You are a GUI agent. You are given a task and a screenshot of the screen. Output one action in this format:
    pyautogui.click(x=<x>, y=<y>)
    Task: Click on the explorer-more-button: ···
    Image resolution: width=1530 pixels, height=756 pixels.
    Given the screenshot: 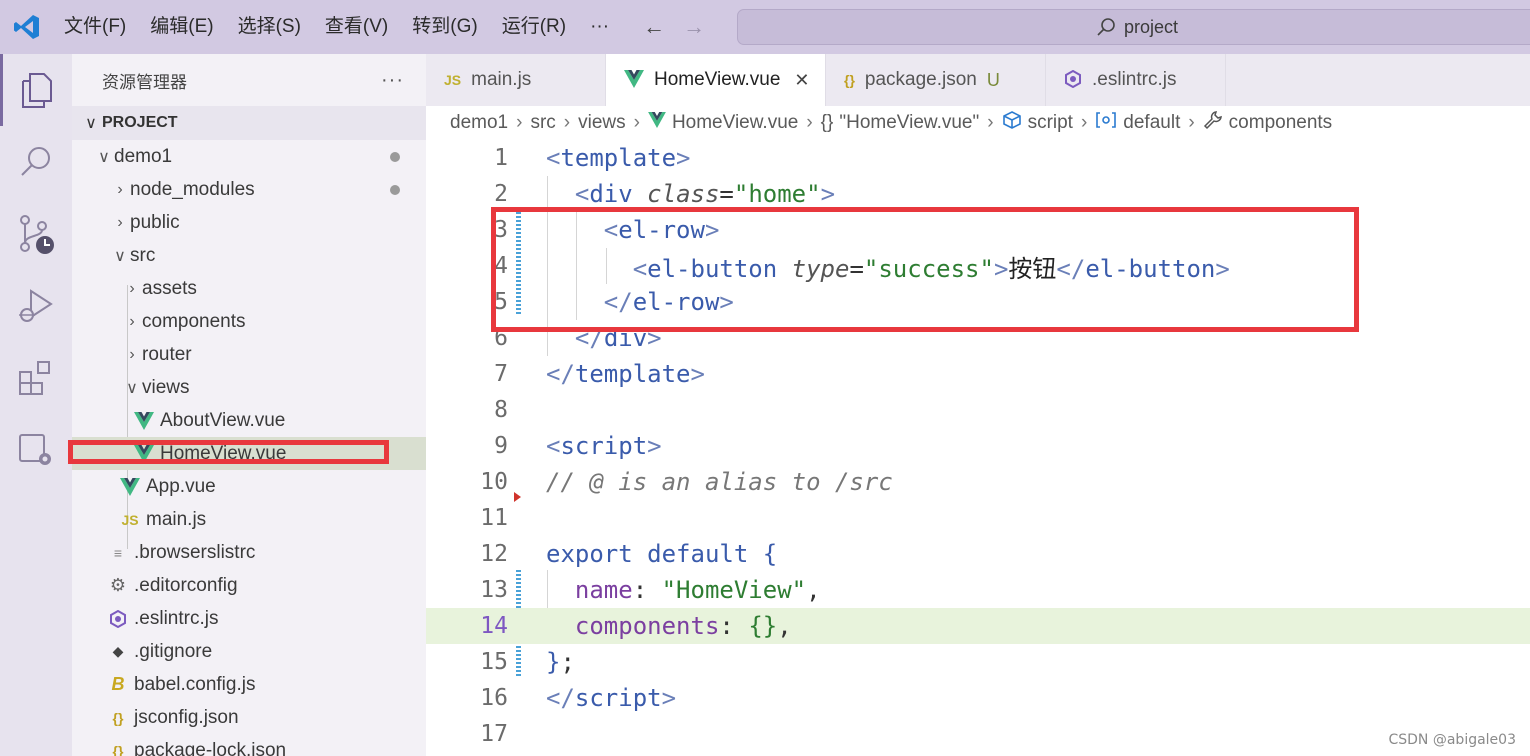 What is the action you would take?
    pyautogui.click(x=392, y=80)
    